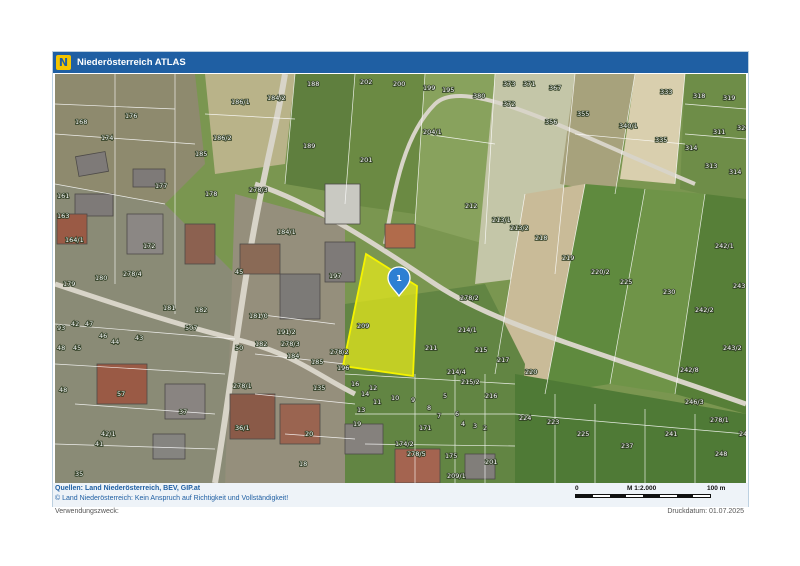  I want to click on svg-text: 184/2, so click(276, 98).